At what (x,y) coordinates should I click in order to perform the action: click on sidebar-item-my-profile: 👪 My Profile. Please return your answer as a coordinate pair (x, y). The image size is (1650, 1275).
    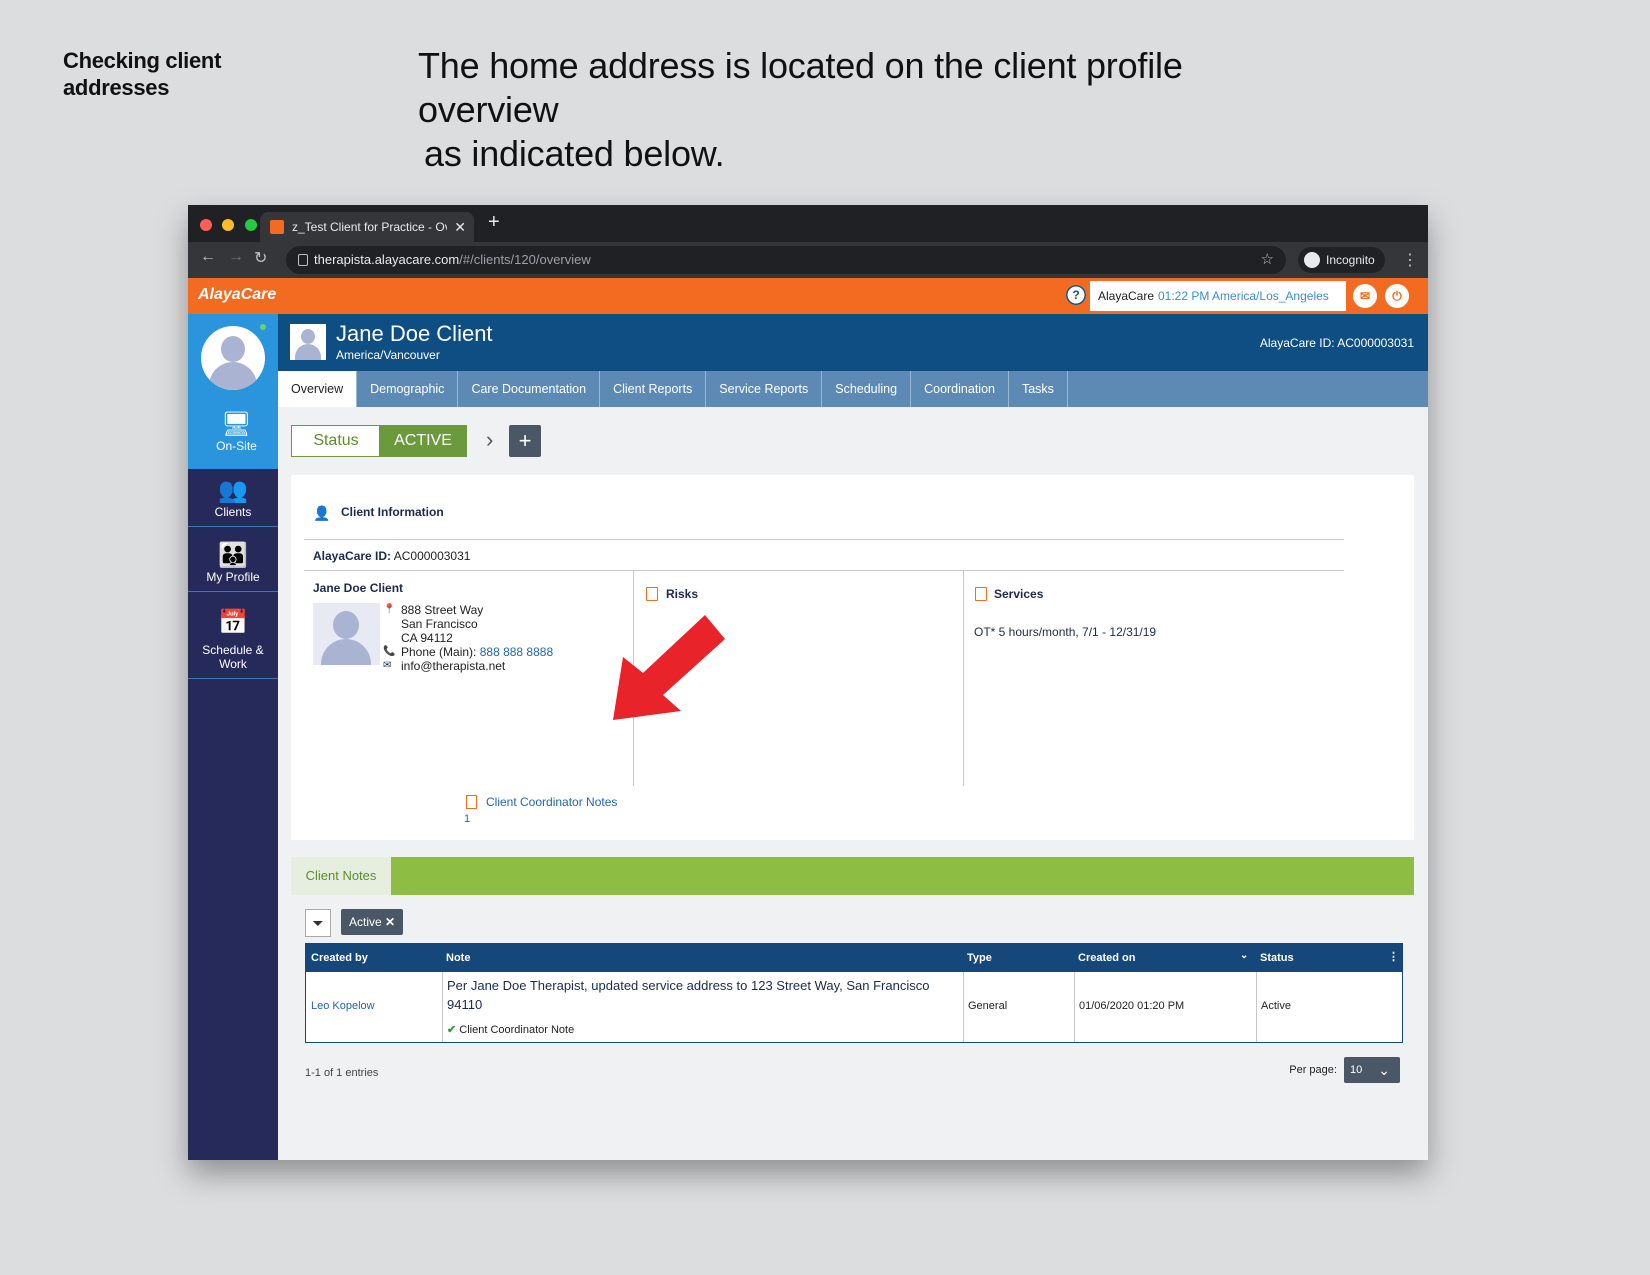
    Looking at the image, I should click on (233, 567).